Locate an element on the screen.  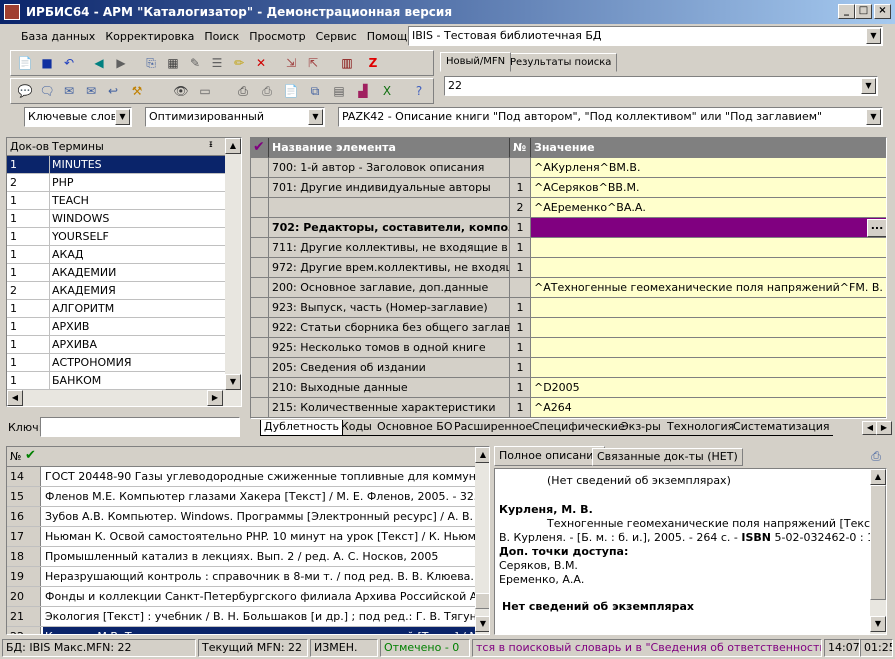
field-name: 700: 1-й автор - Заголовок описания is located at coordinates (389, 168).